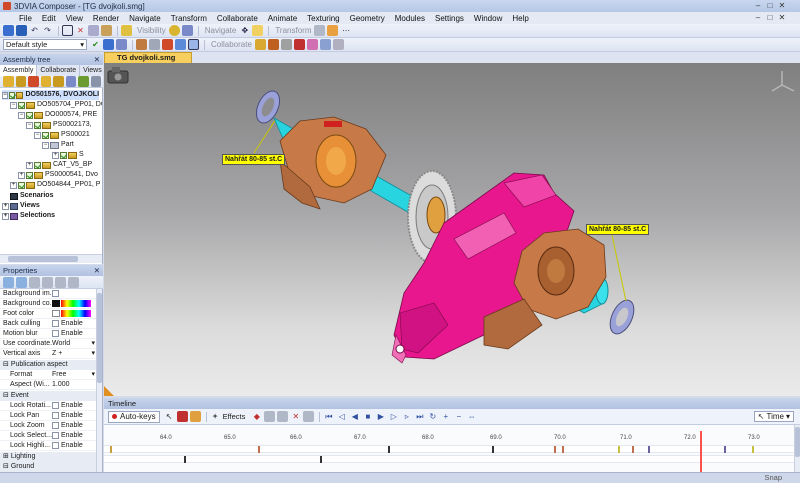 The image size is (800, 483). I want to click on tree-sort-icon, so click(70, 81).